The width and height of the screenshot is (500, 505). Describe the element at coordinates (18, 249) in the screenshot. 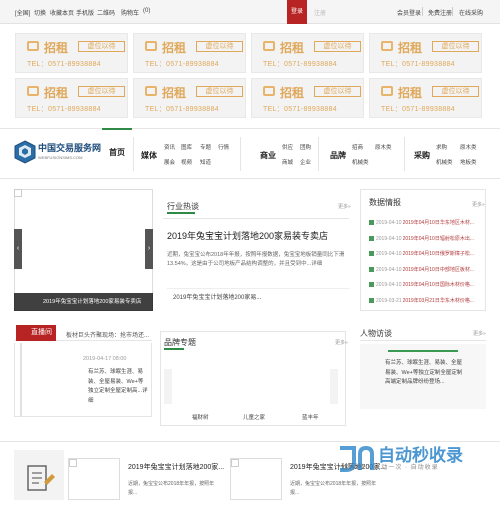

I see `slider-prev-button: ‹` at that location.